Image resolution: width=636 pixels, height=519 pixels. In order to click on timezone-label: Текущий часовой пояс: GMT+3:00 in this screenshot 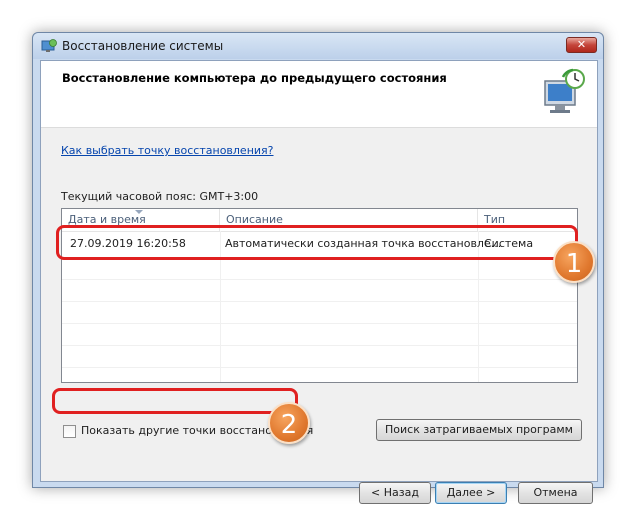, I will do `click(160, 196)`.